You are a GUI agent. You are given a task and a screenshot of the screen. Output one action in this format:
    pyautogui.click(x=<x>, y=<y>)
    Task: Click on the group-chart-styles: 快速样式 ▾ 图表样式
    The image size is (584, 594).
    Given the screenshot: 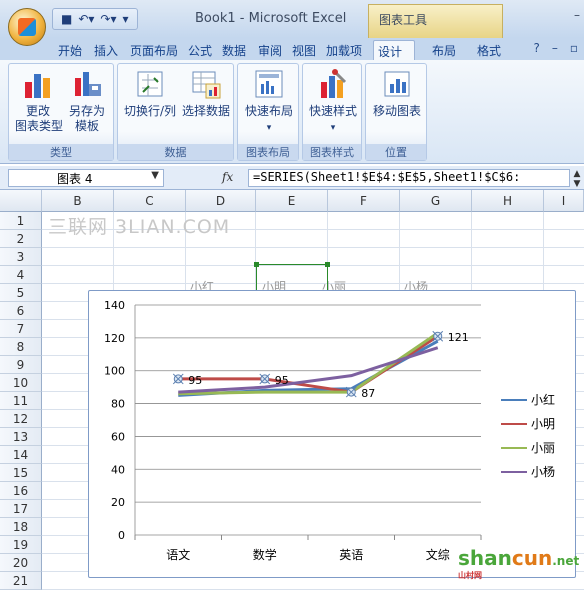 What is the action you would take?
    pyautogui.click(x=332, y=112)
    